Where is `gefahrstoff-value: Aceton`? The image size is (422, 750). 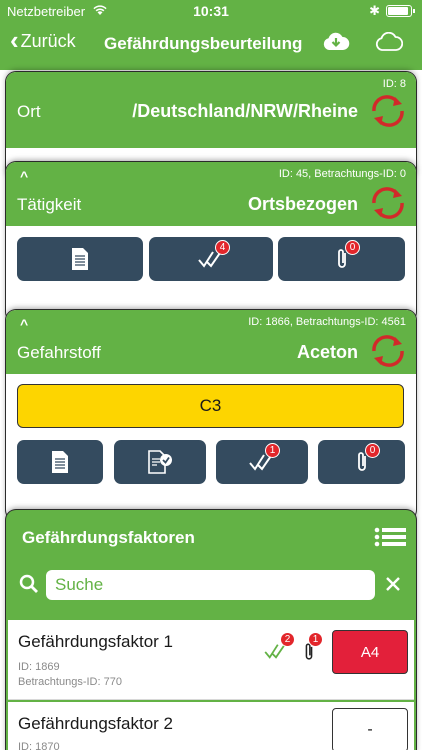
gefahrstoff-value: Aceton is located at coordinates (327, 352).